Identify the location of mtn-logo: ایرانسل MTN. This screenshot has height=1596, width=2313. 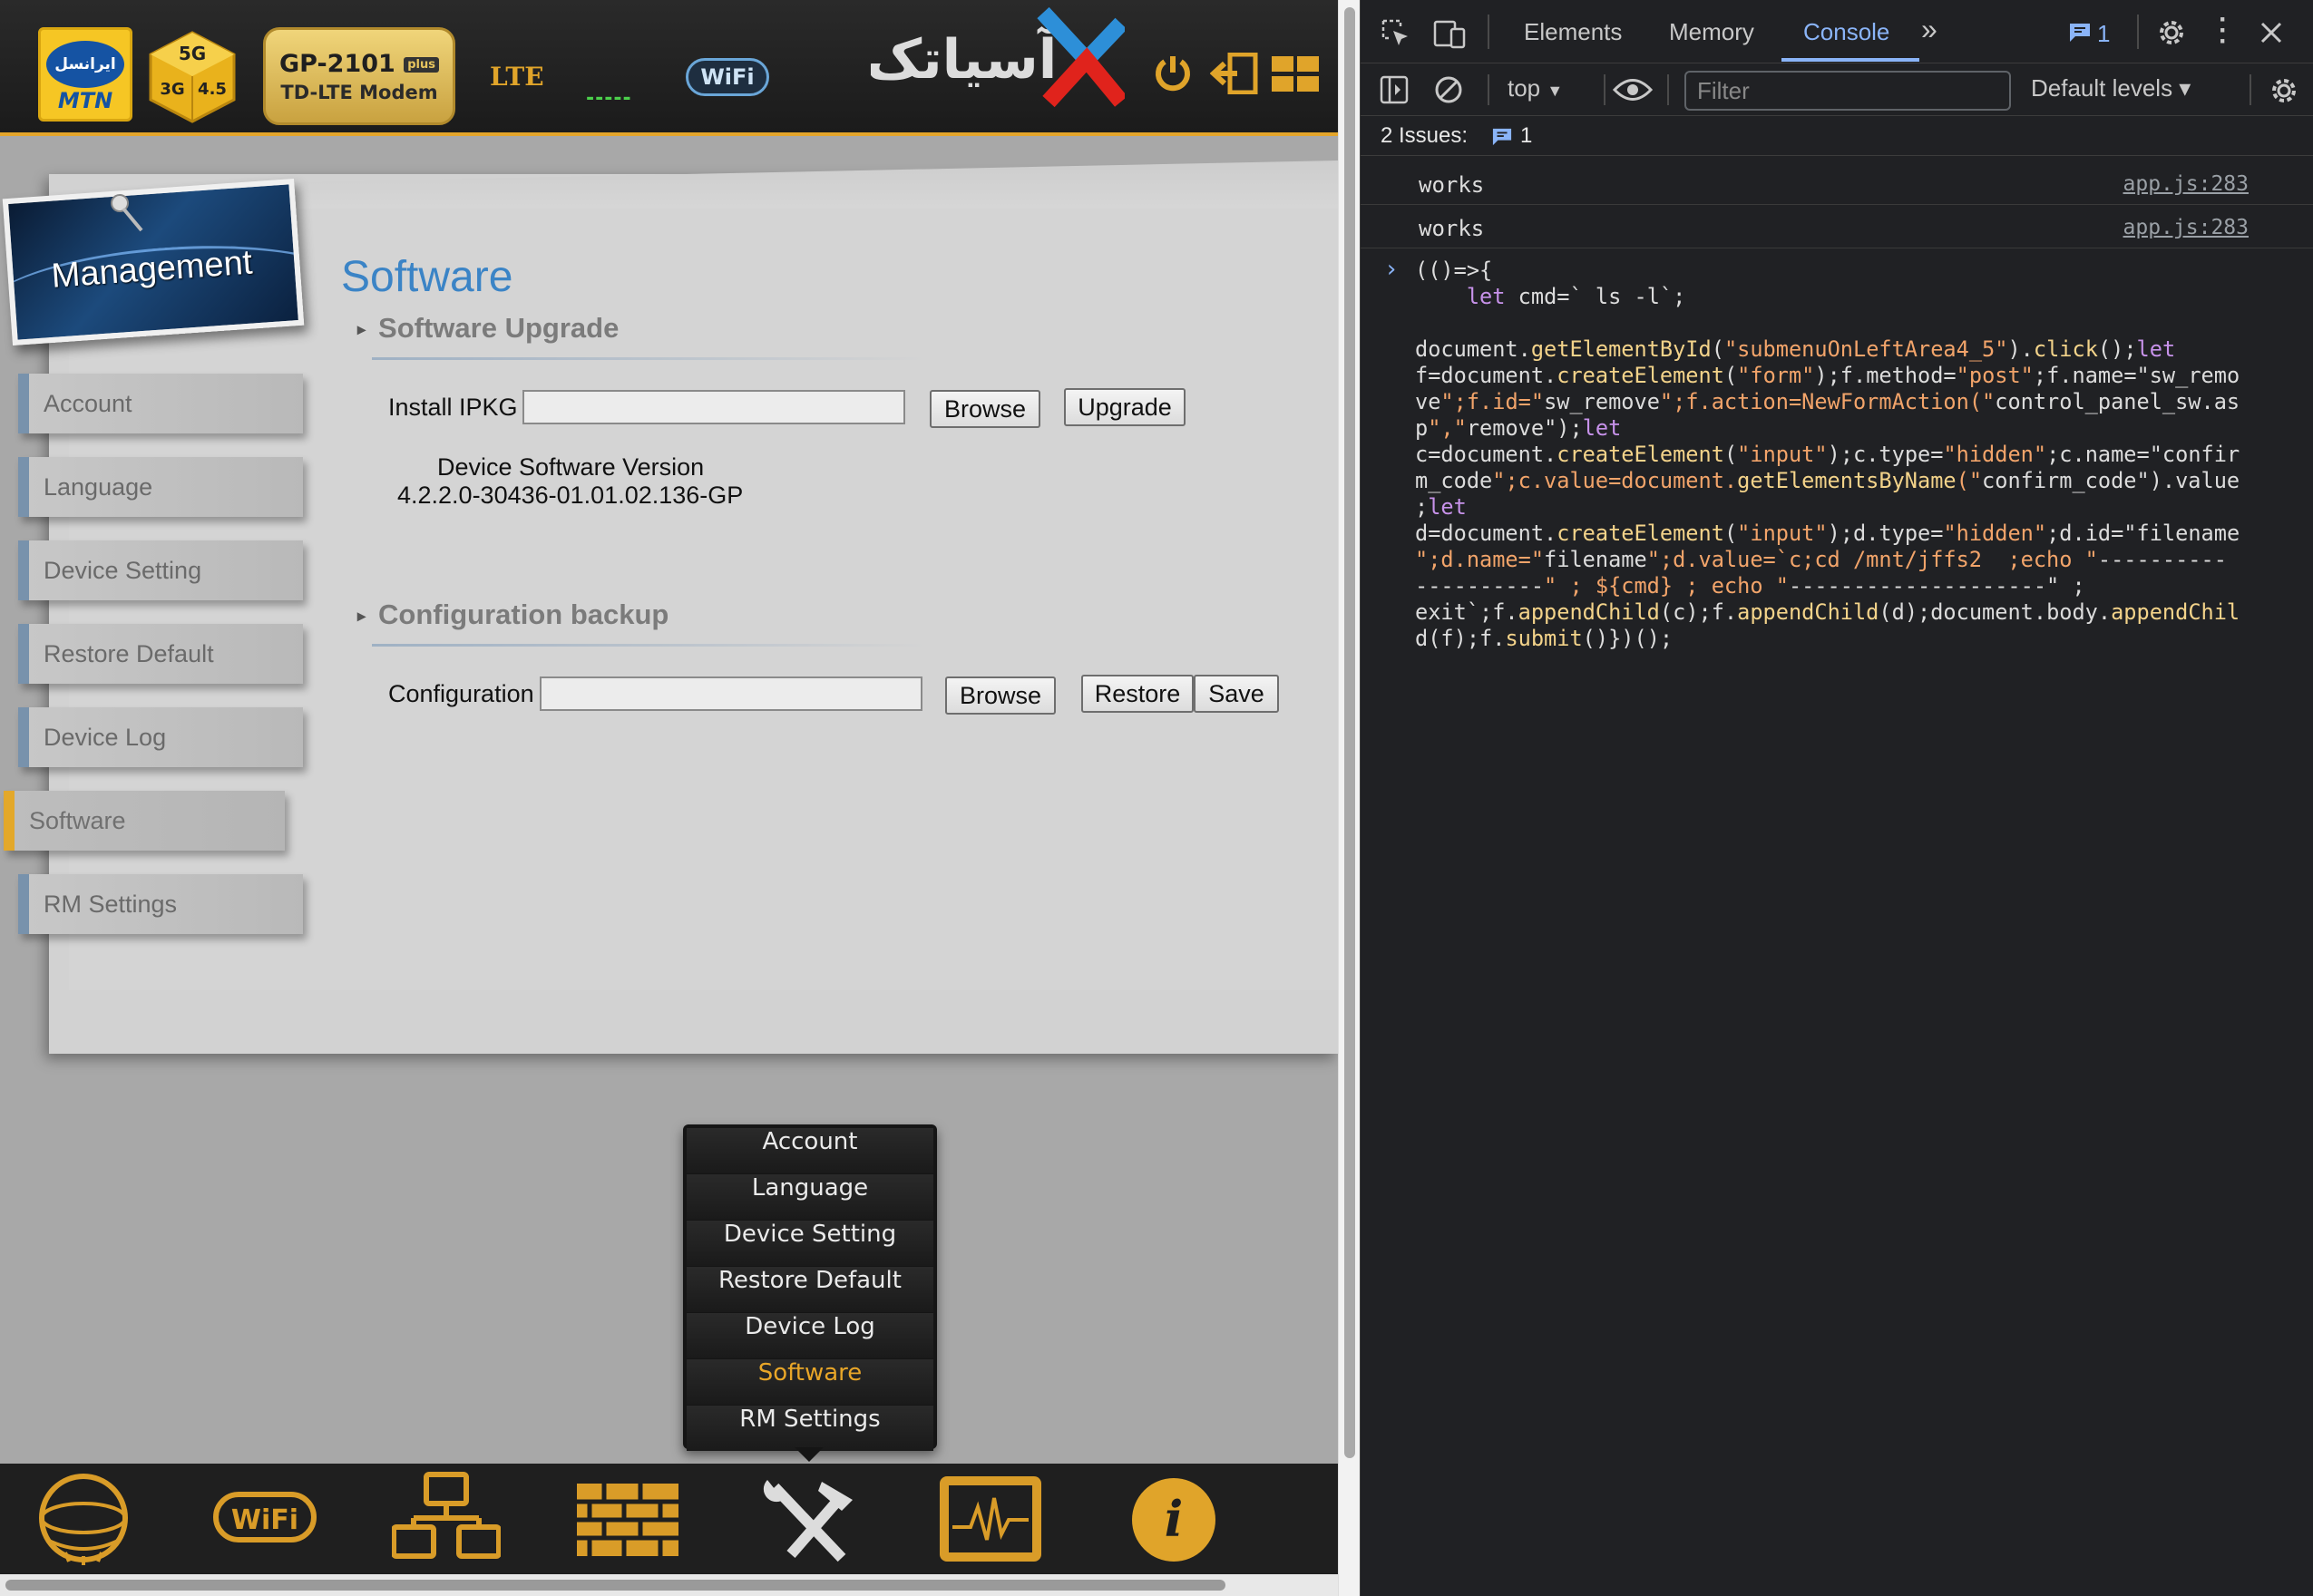
(85, 74).